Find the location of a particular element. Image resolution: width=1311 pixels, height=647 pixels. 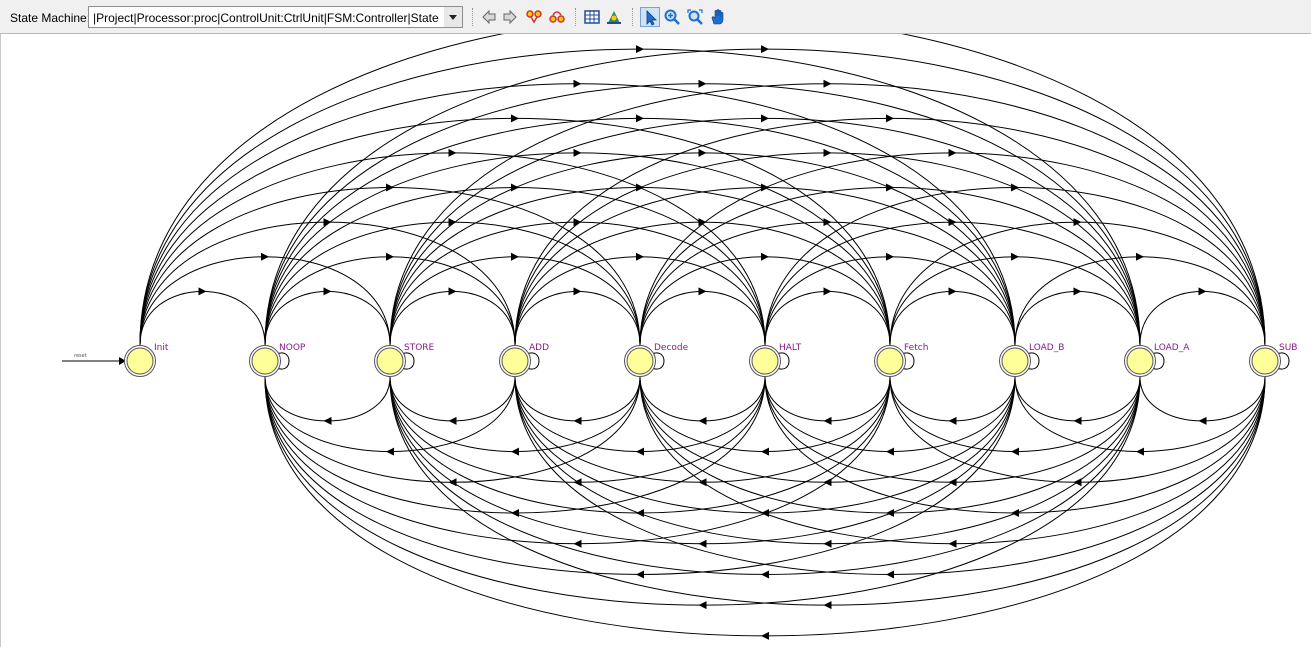

pointer-icon is located at coordinates (651, 18).